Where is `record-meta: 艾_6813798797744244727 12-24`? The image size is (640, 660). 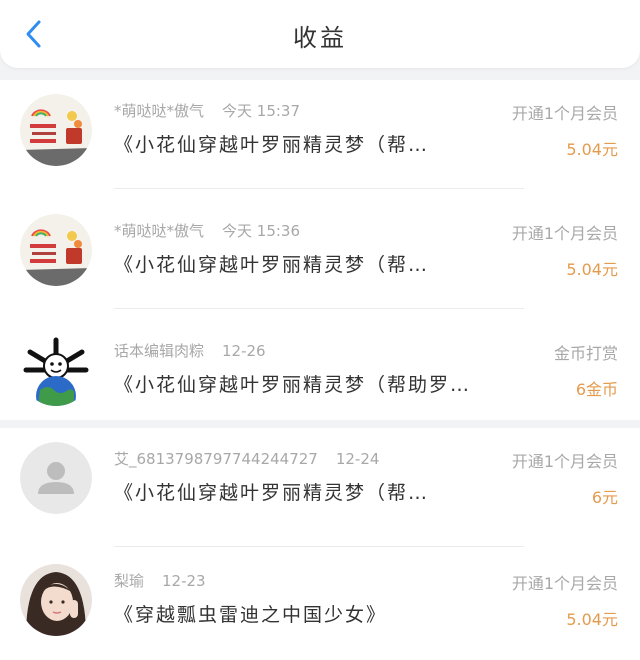 record-meta: 艾_6813798797744244727 12-24 is located at coordinates (246, 458).